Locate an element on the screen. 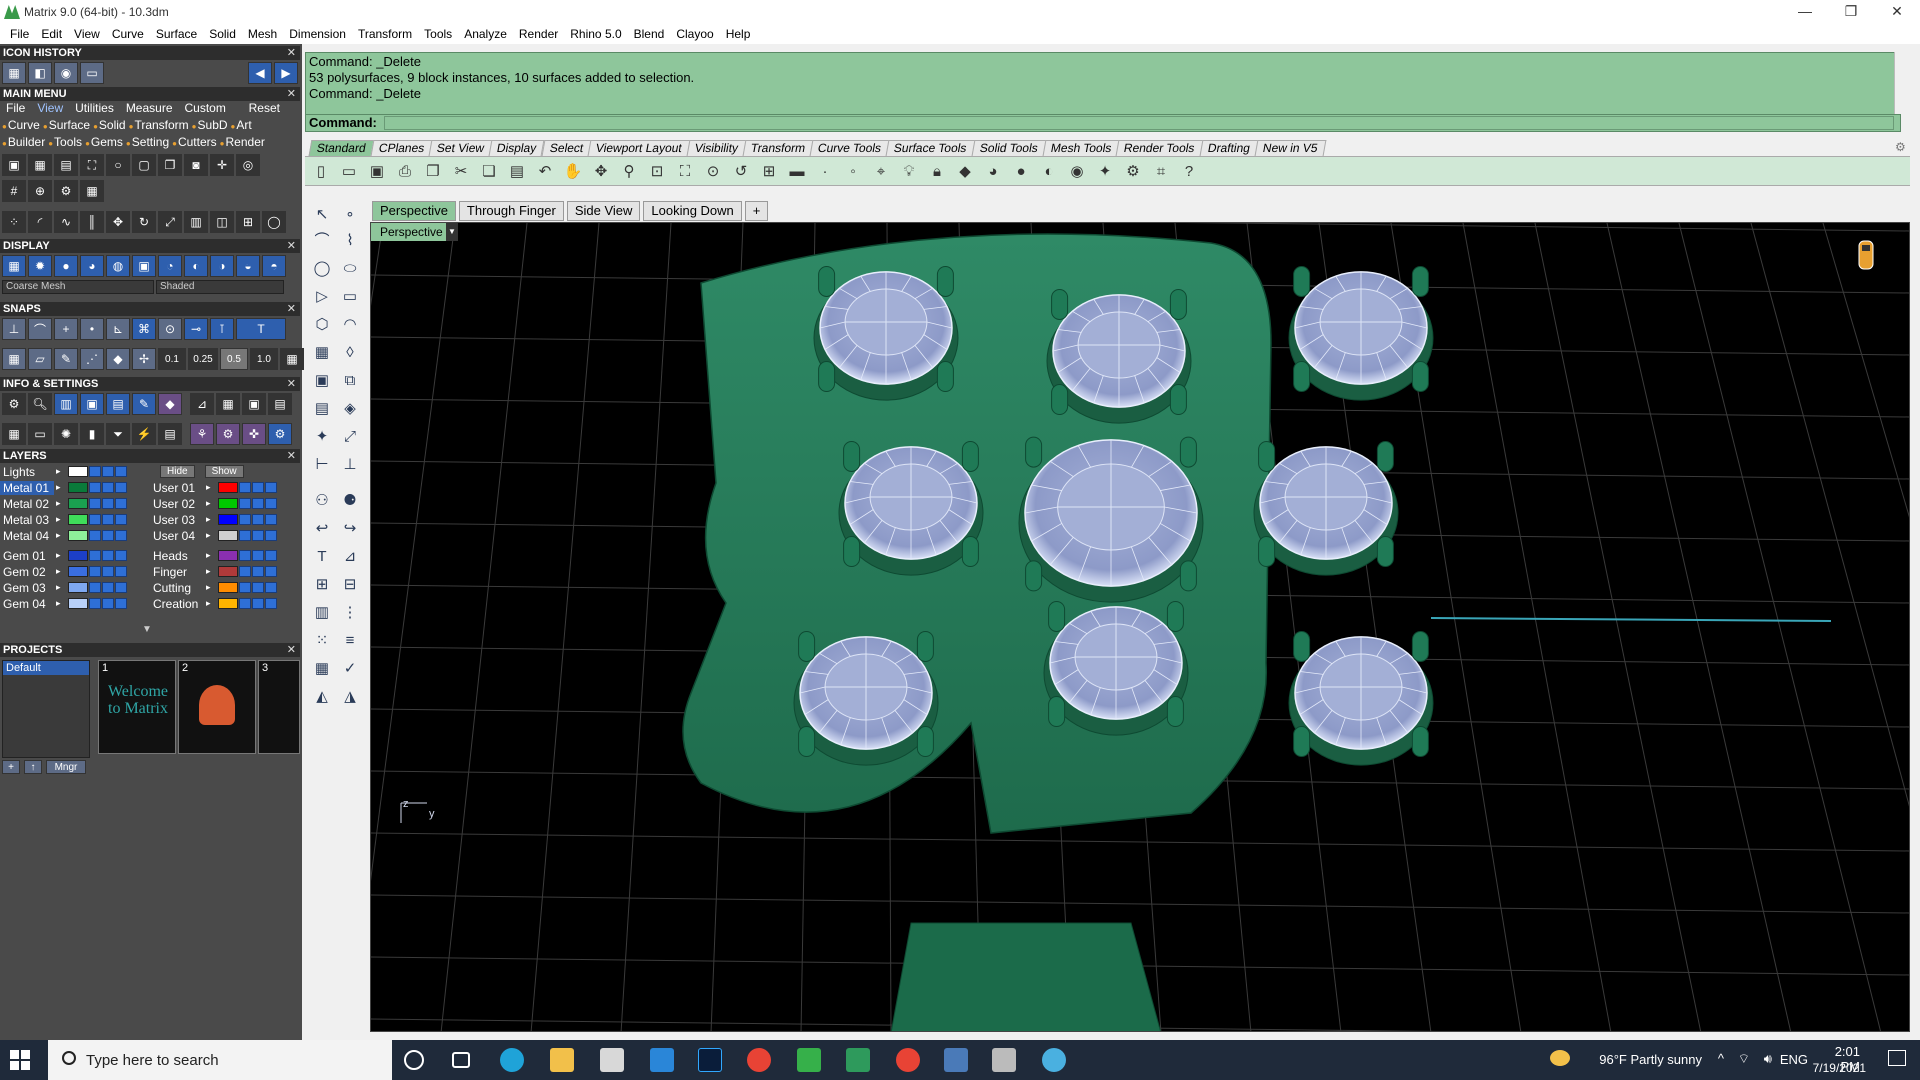 The image size is (1920, 1080). mail-icon is located at coordinates (662, 1060).